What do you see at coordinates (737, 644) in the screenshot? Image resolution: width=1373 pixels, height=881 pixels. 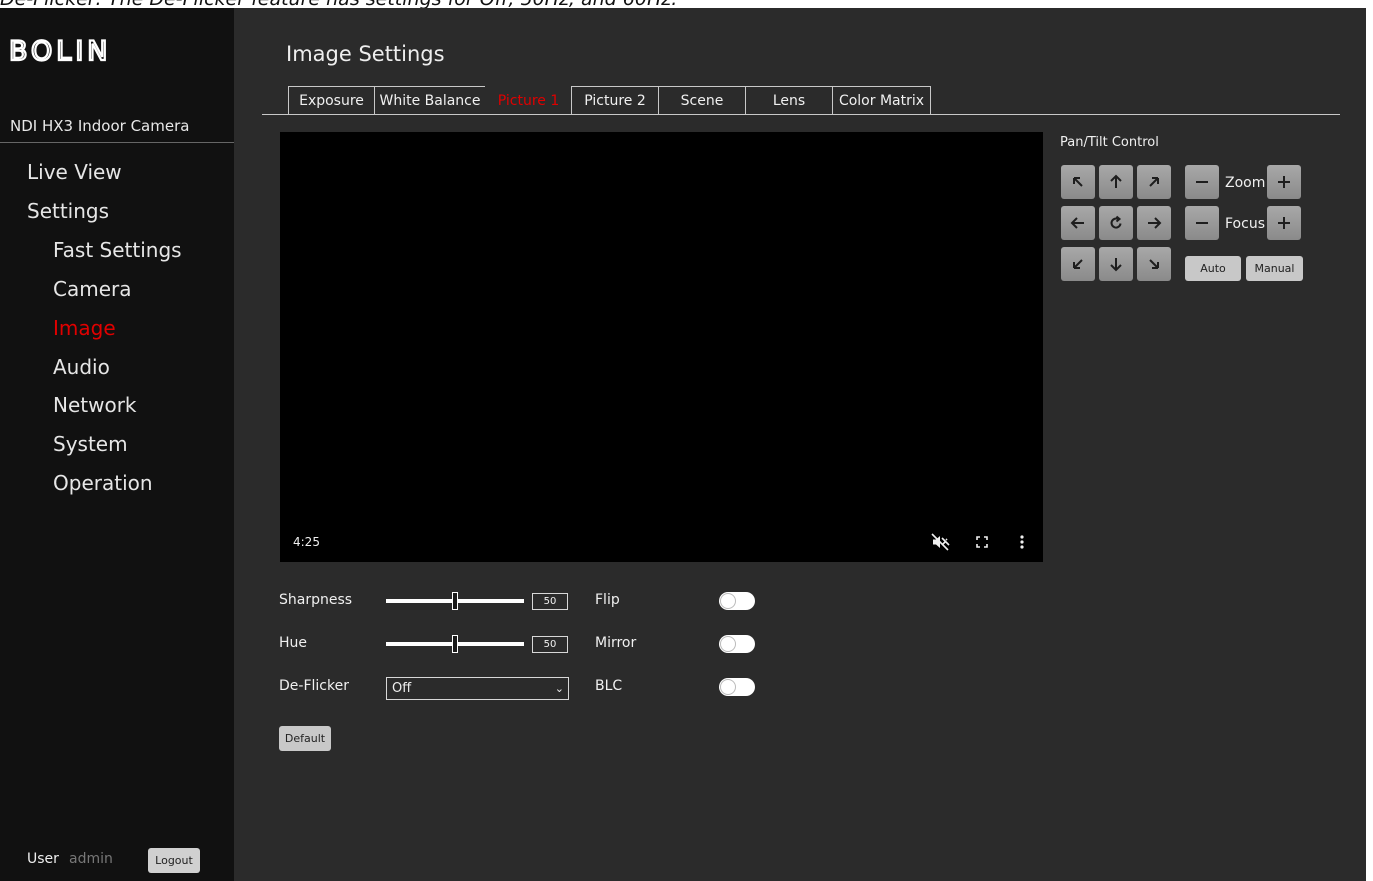 I see `mirror-toggle` at bounding box center [737, 644].